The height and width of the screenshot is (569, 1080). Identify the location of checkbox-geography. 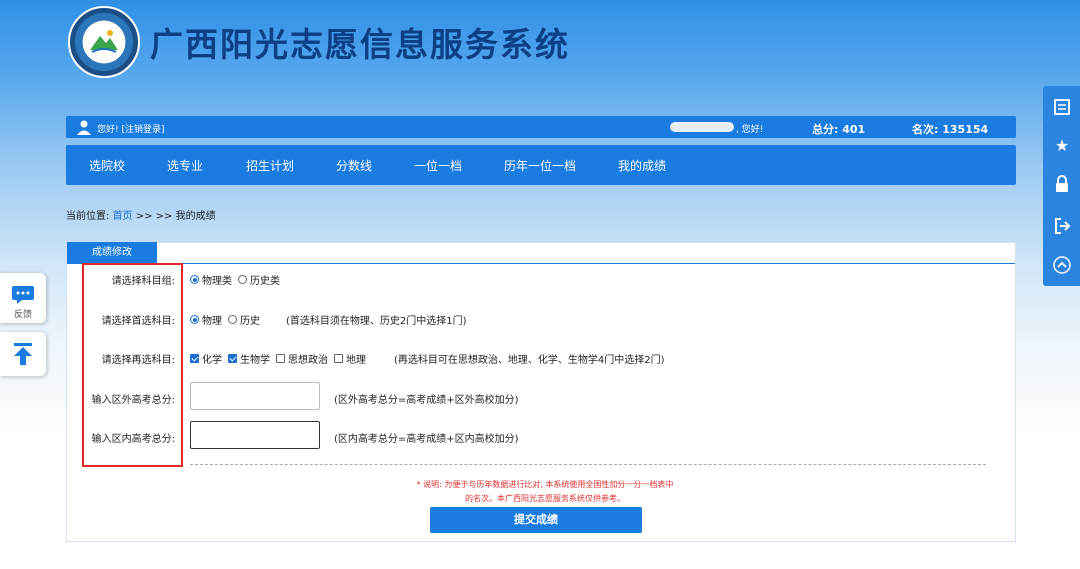
(338, 358).